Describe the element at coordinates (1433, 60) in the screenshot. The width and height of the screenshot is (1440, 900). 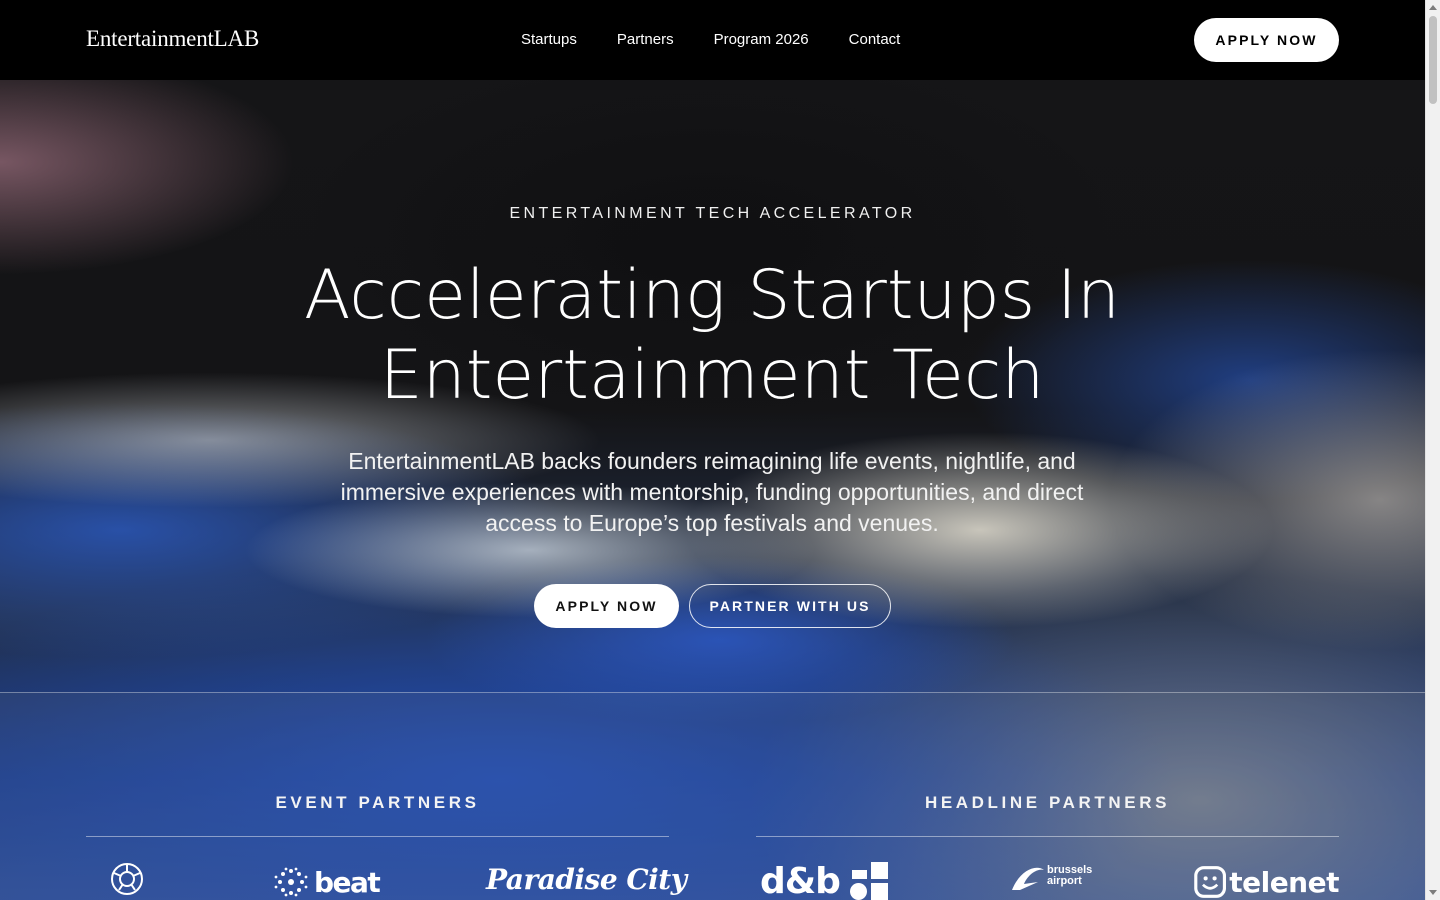
I see `scroll-thumb` at that location.